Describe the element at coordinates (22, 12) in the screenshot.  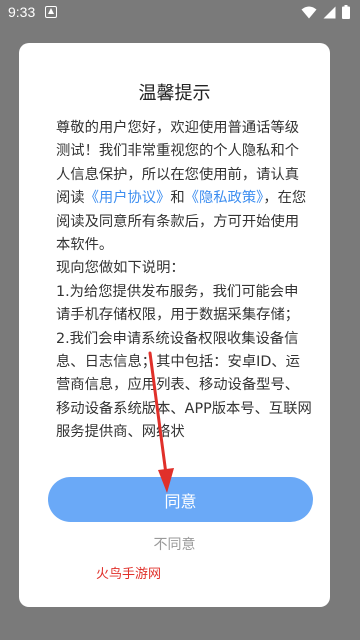
I see `status-time: 9:33` at that location.